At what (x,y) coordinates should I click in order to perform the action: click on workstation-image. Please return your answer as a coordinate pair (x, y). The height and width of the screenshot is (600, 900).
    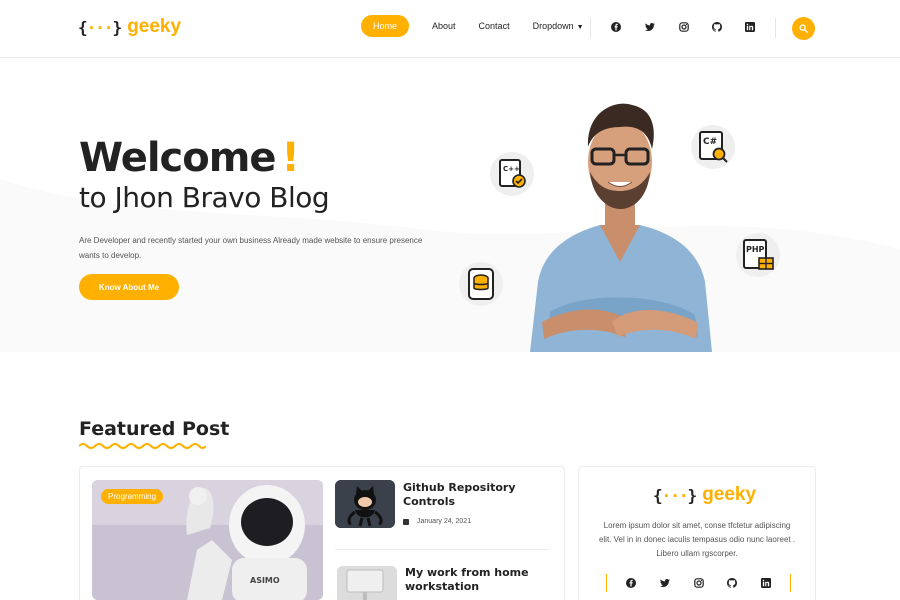
    Looking at the image, I should click on (367, 583).